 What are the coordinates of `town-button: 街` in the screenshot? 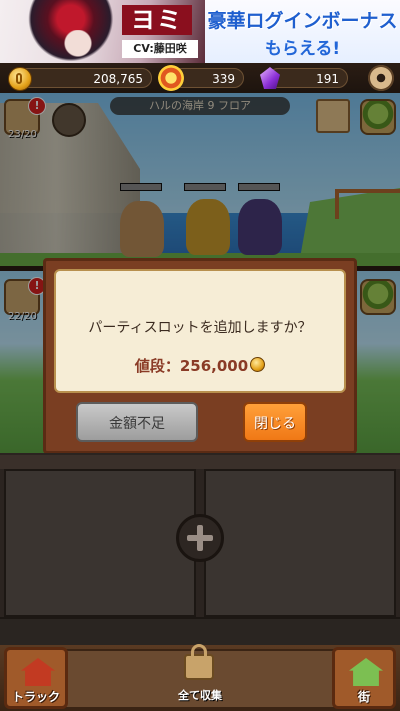 It's located at (364, 678).